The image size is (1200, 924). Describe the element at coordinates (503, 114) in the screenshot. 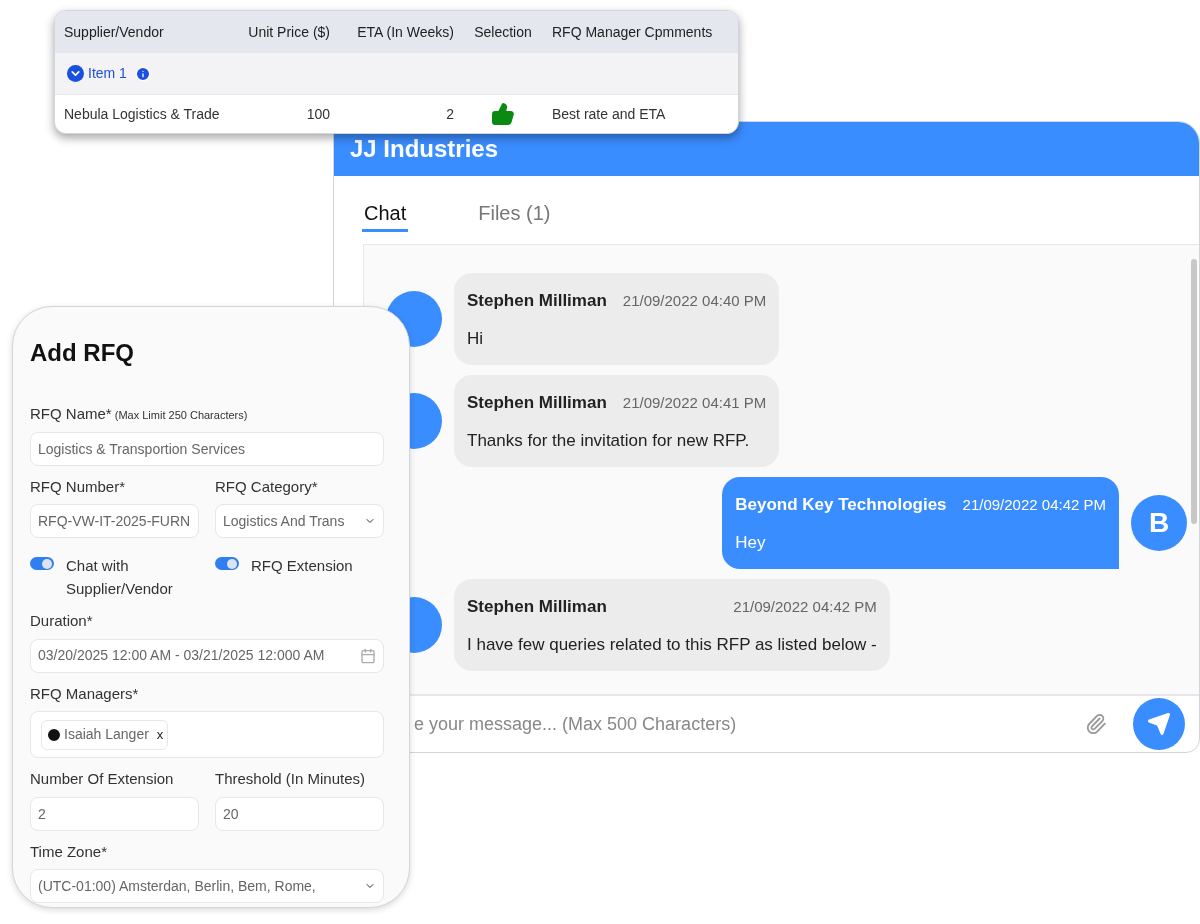

I see `thumbs-up-icon` at that location.